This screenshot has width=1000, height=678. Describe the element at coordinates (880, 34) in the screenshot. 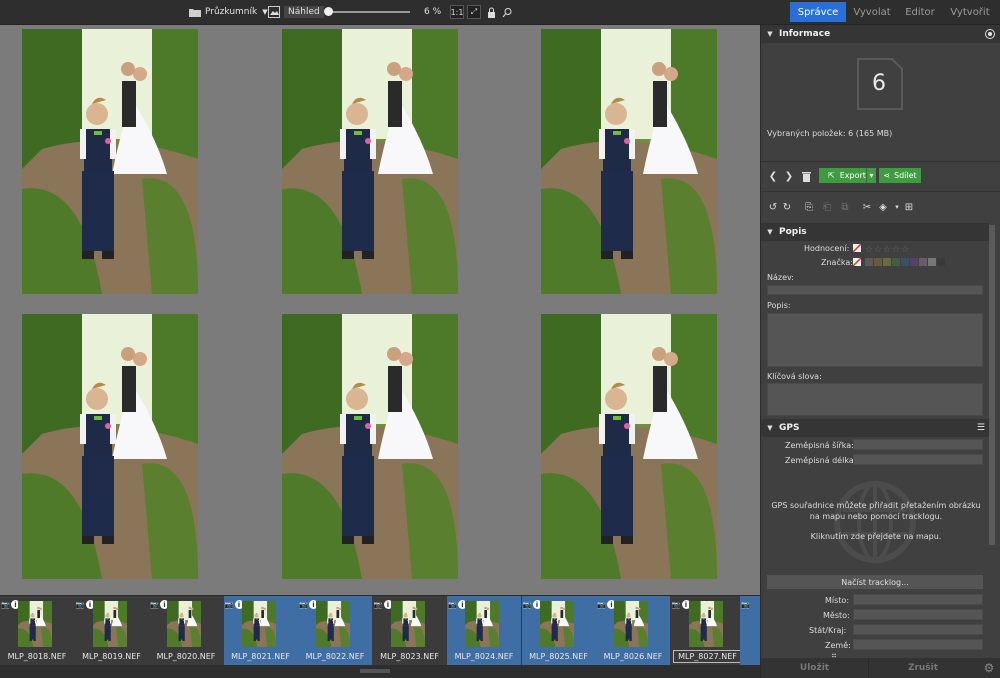

I see `info-section-header: ▼ Informace` at that location.